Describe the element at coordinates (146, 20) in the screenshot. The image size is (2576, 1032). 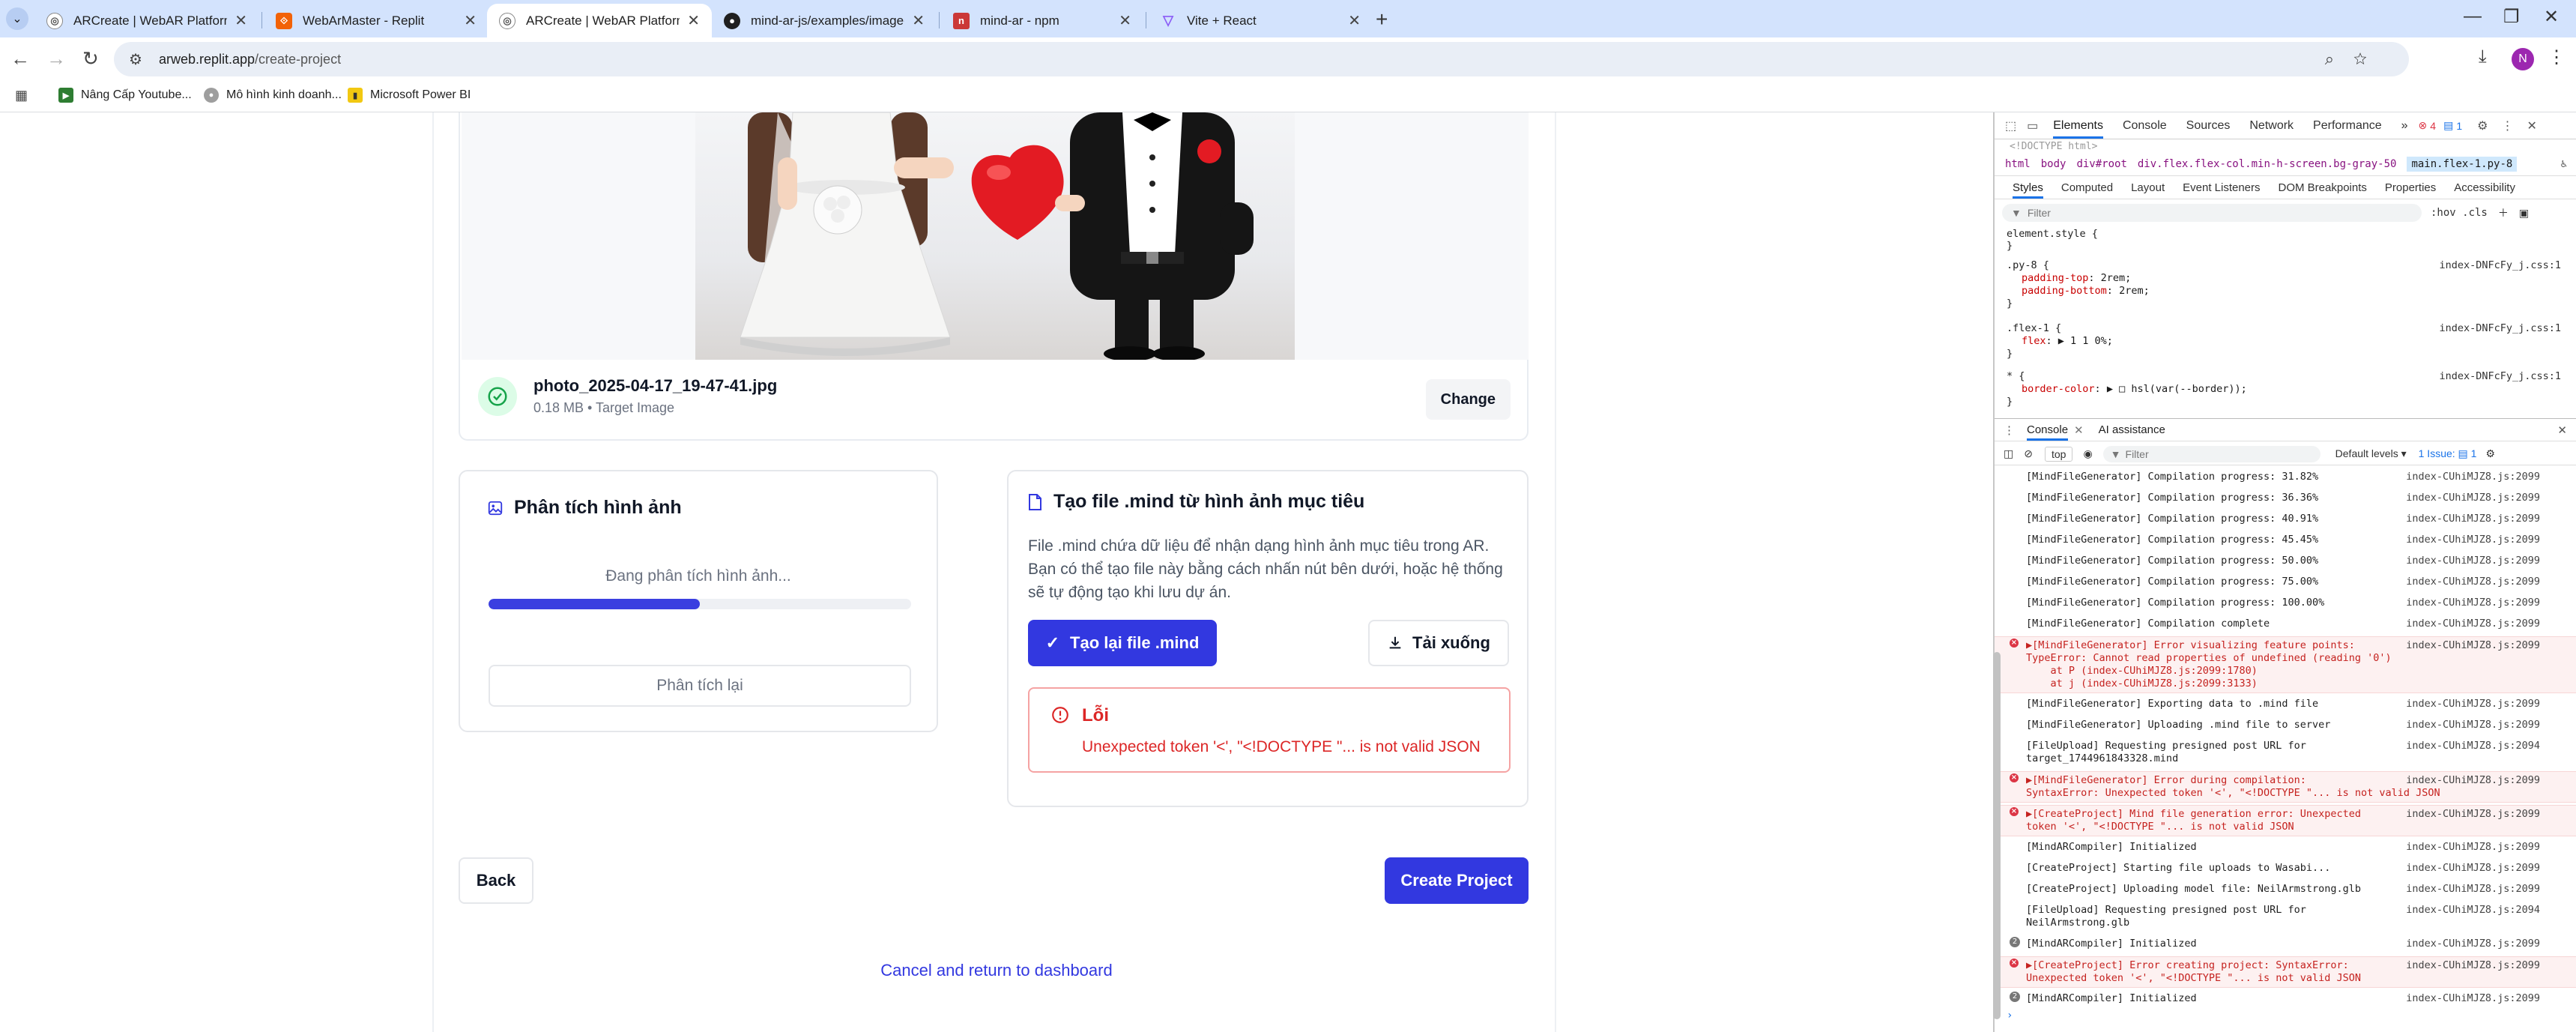
I see `tab-1: ◎ ARCreate | WebAR Platform ✕` at that location.